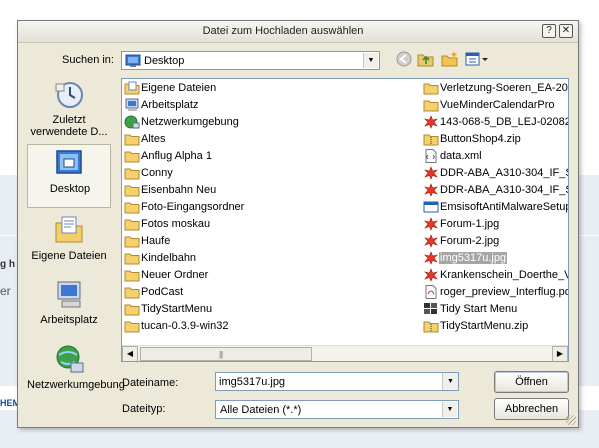  I want to click on file-name: Kindelbahn, so click(169, 258).